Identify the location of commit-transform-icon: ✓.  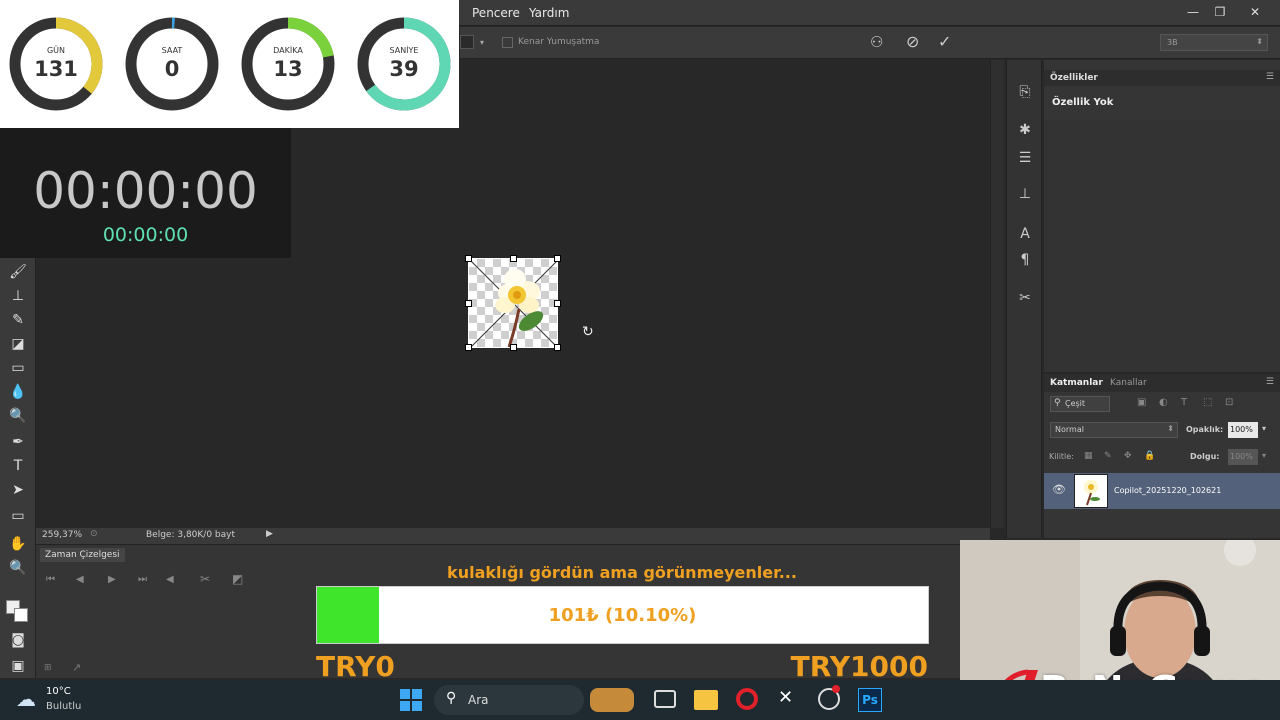
(944, 41).